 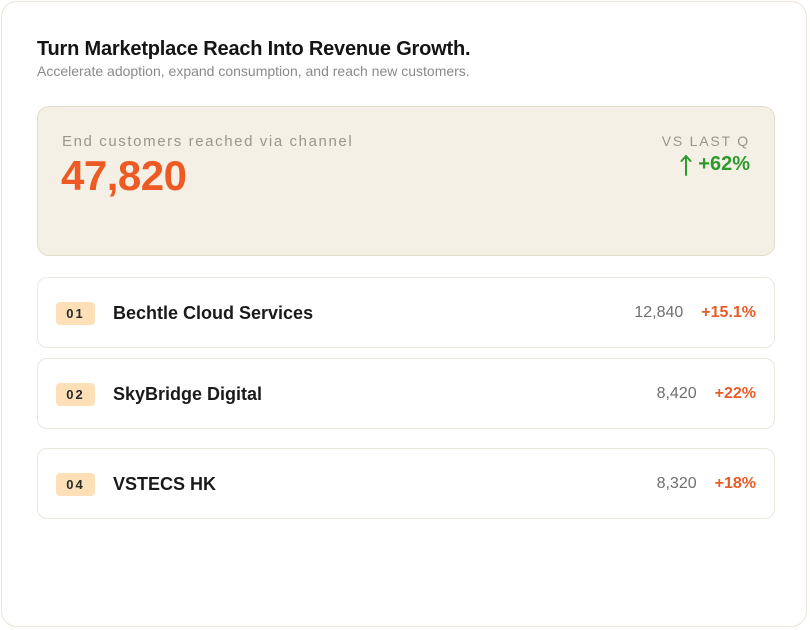 I want to click on compare-value-text: +62%, so click(x=724, y=164).